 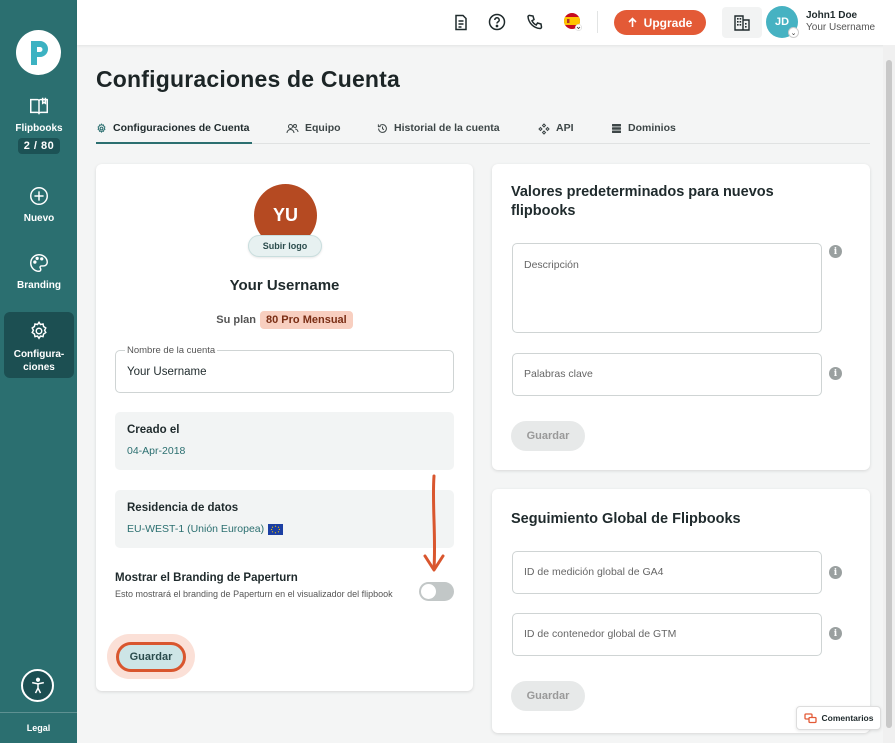 What do you see at coordinates (616, 128) in the screenshot?
I see `server-icon` at bounding box center [616, 128].